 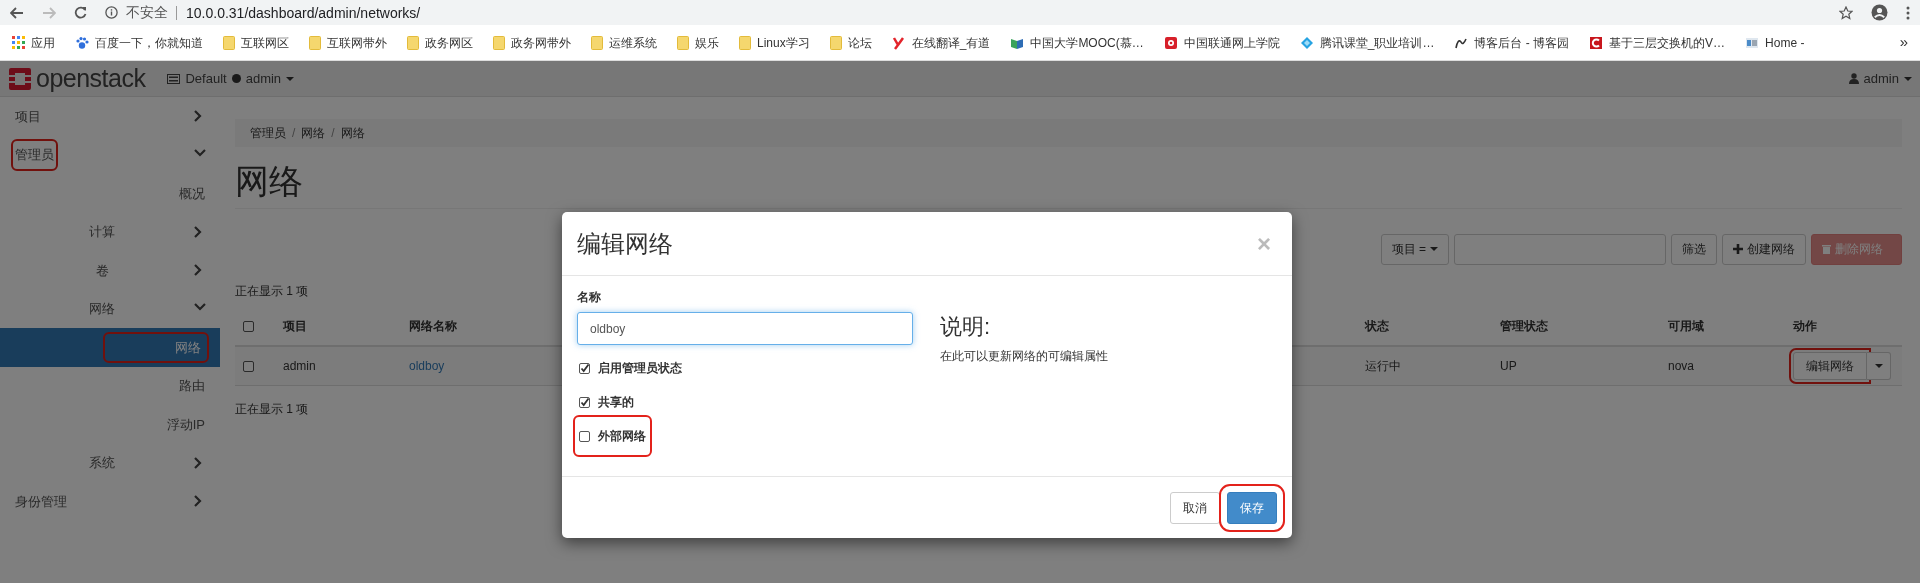 I want to click on brand-name: openstack, so click(x=91, y=78).